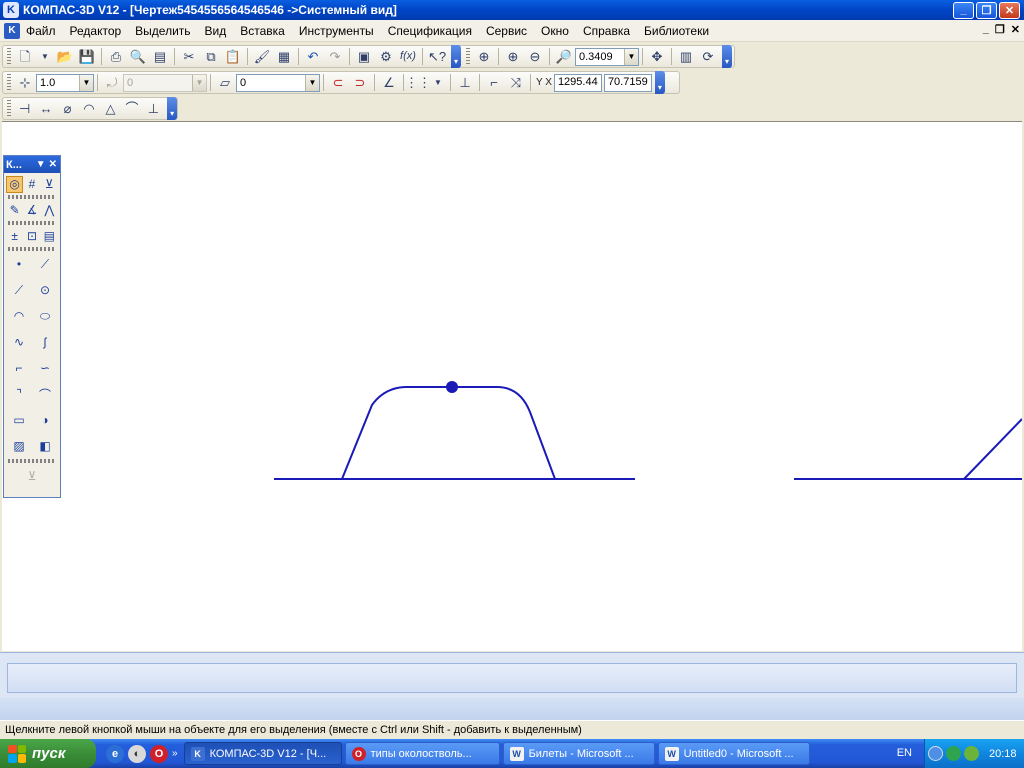 This screenshot has height=768, width=1024. Describe the element at coordinates (335, 57) in the screenshot. I see `redo-icon: ↷` at that location.